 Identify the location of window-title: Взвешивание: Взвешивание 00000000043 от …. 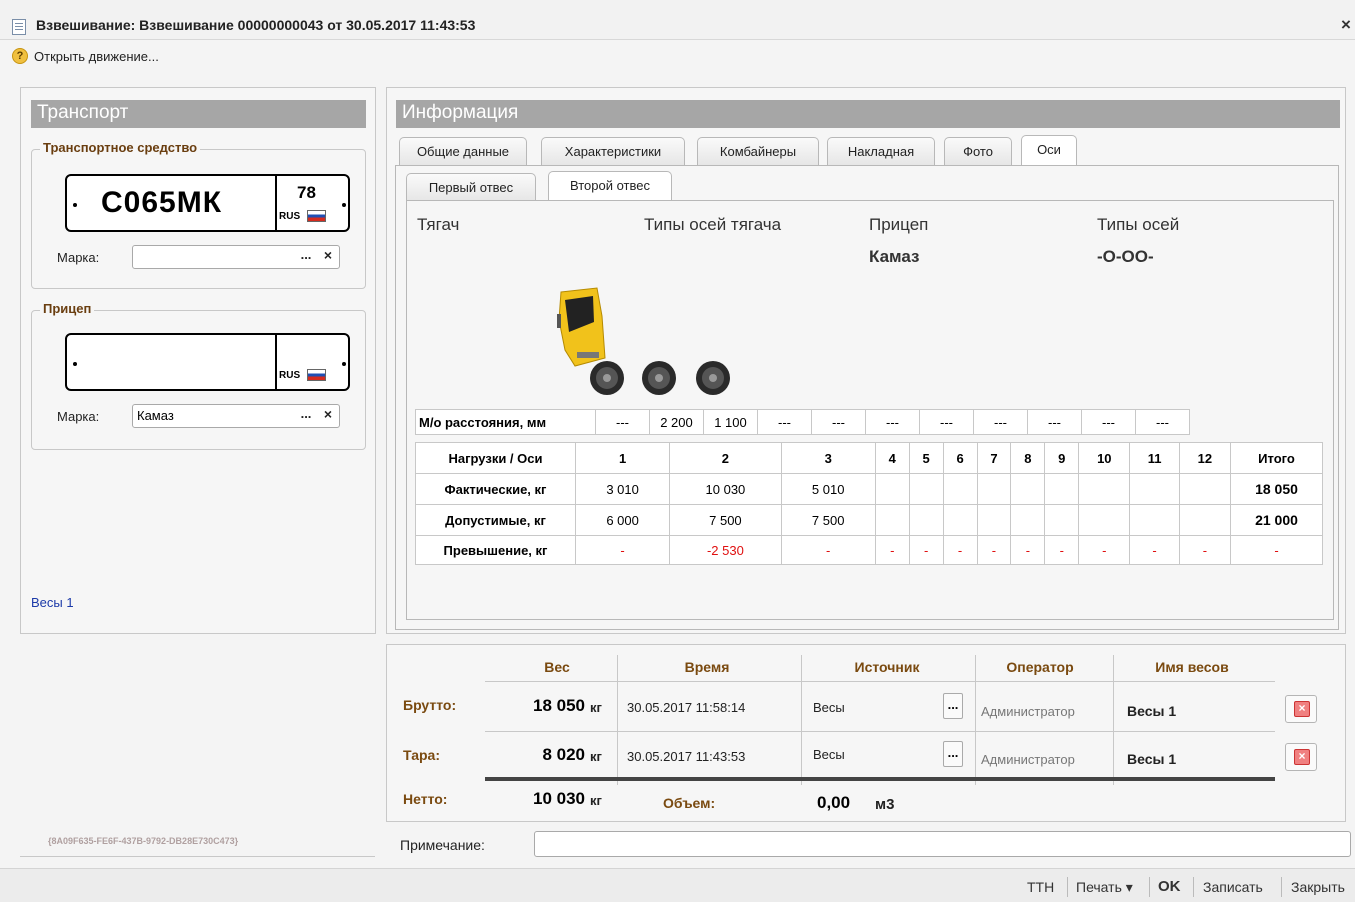
(256, 25).